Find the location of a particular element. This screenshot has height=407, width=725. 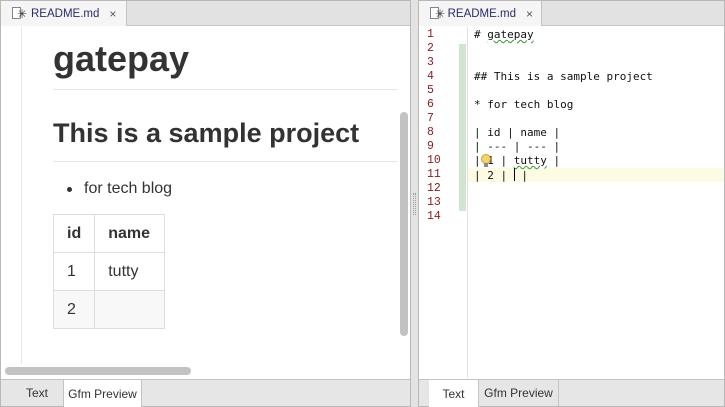

tab-readme-editor: ✳ README.md × is located at coordinates (480, 13).